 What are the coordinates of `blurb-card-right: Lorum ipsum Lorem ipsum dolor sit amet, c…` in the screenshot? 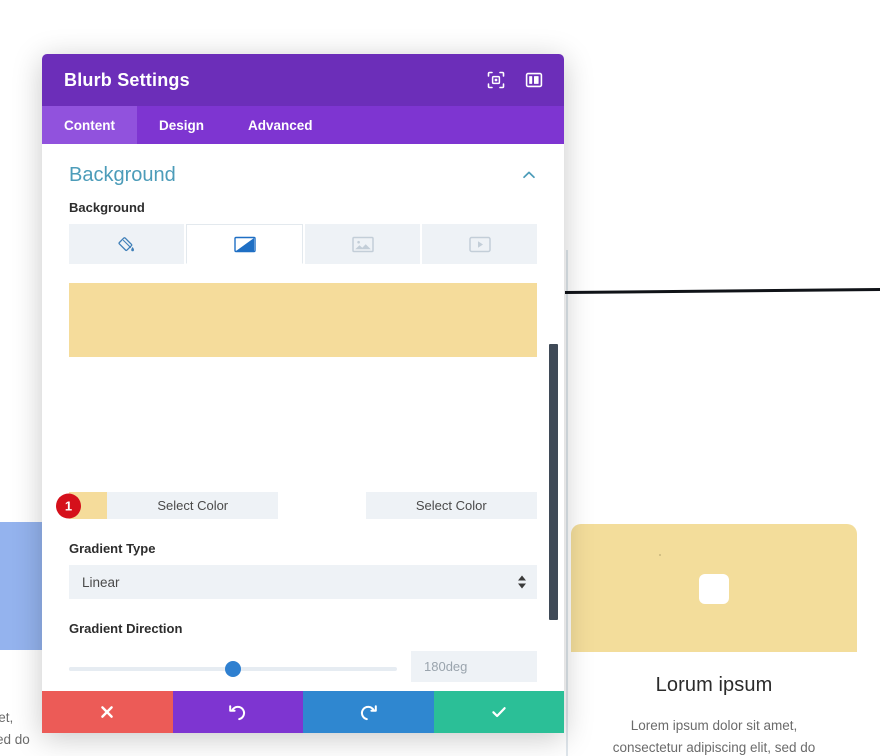 It's located at (714, 640).